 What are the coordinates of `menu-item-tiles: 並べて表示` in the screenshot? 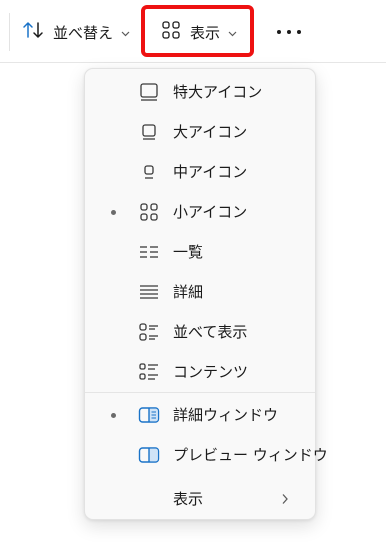 It's located at (200, 332).